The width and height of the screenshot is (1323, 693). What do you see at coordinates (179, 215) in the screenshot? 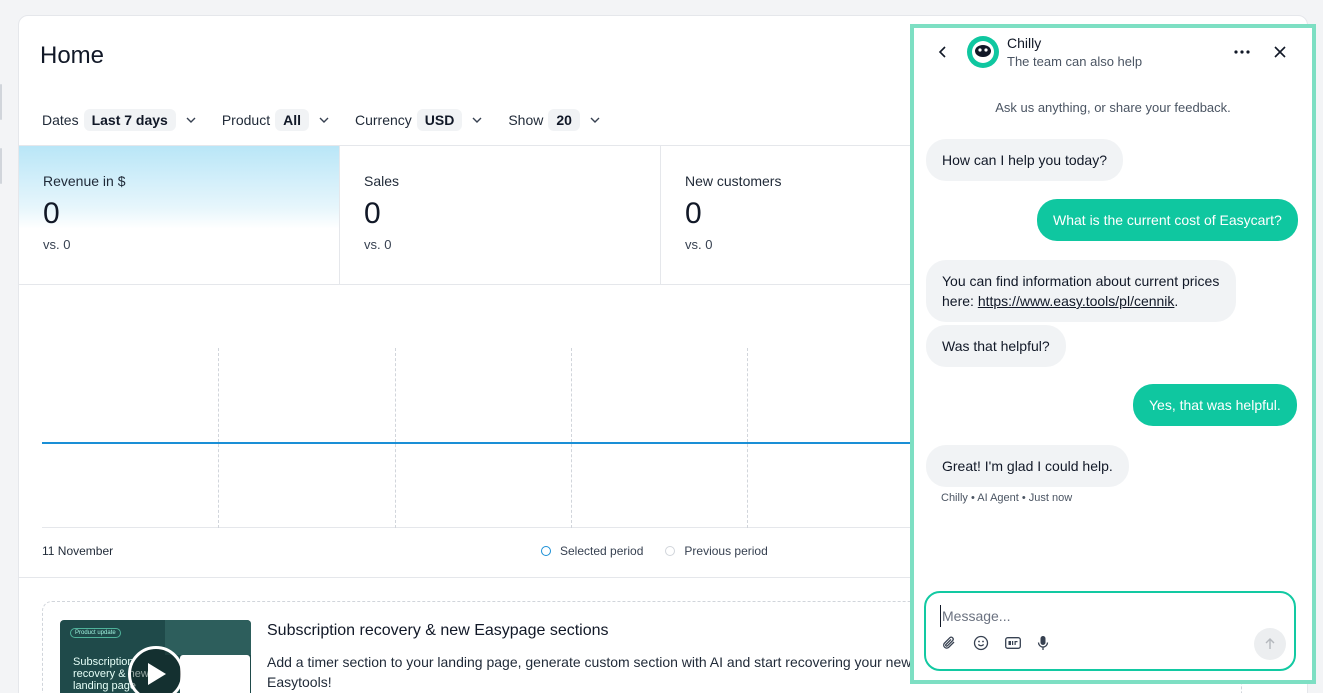
I see `stat-card-revenue: Revenue in $ 0 vs. 0` at bounding box center [179, 215].